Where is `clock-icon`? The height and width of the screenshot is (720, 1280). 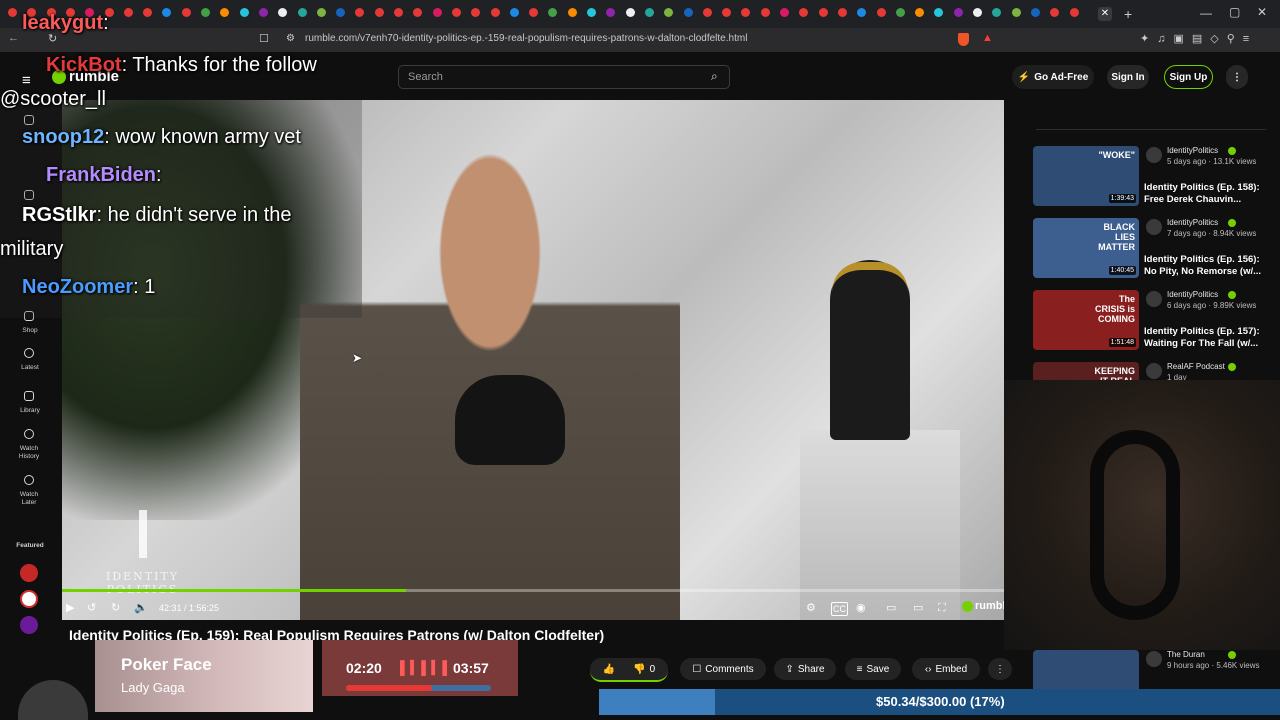 clock-icon is located at coordinates (29, 353).